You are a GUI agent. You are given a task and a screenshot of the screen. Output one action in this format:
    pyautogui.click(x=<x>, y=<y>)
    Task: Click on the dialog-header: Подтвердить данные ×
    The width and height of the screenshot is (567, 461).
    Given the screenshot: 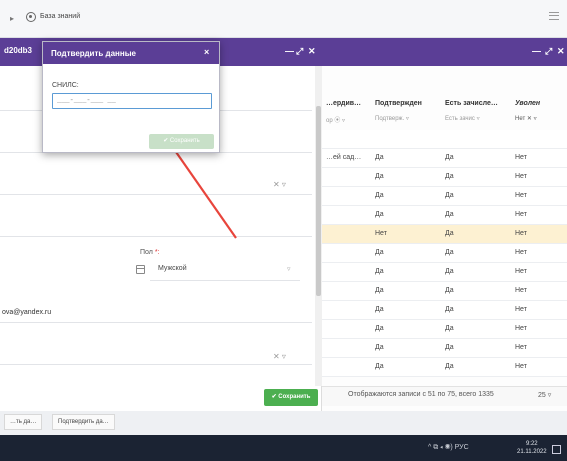 What is the action you would take?
    pyautogui.click(x=131, y=53)
    